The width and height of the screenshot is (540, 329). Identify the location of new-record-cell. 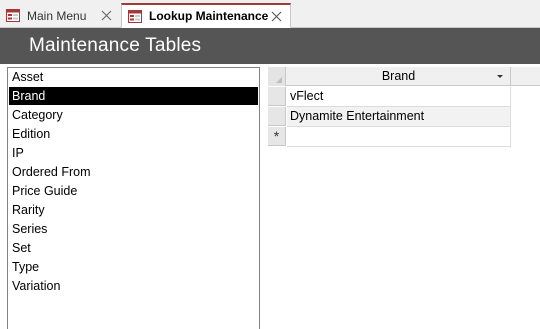
(399, 137).